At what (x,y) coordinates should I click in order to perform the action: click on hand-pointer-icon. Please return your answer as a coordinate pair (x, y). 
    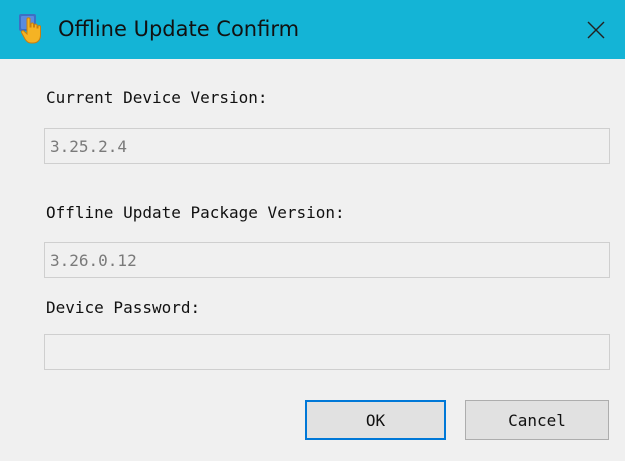
    Looking at the image, I should click on (30, 29).